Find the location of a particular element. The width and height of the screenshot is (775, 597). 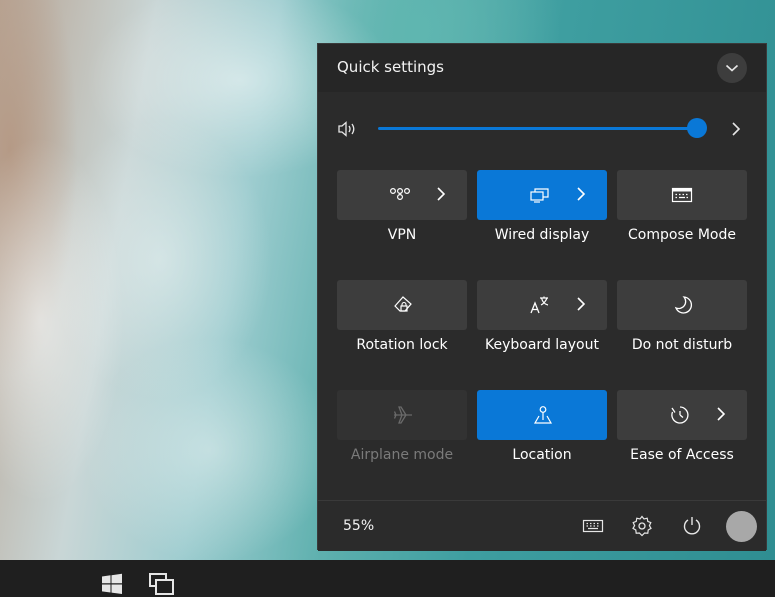

gear-icon is located at coordinates (642, 526).